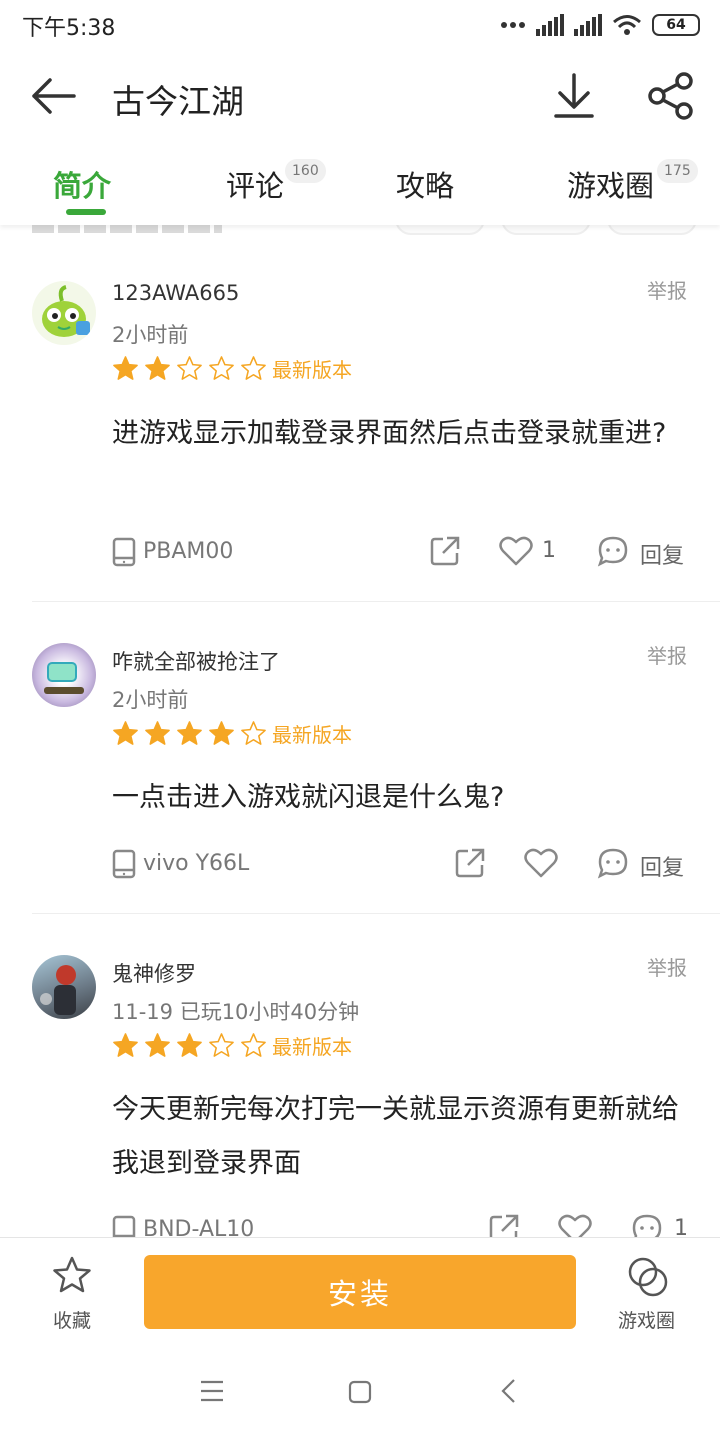 This screenshot has height=1440, width=720. Describe the element at coordinates (389, 433) in the screenshot. I see `review-text: 进游戏显示加载登录界面然后点击登录就重进?` at that location.